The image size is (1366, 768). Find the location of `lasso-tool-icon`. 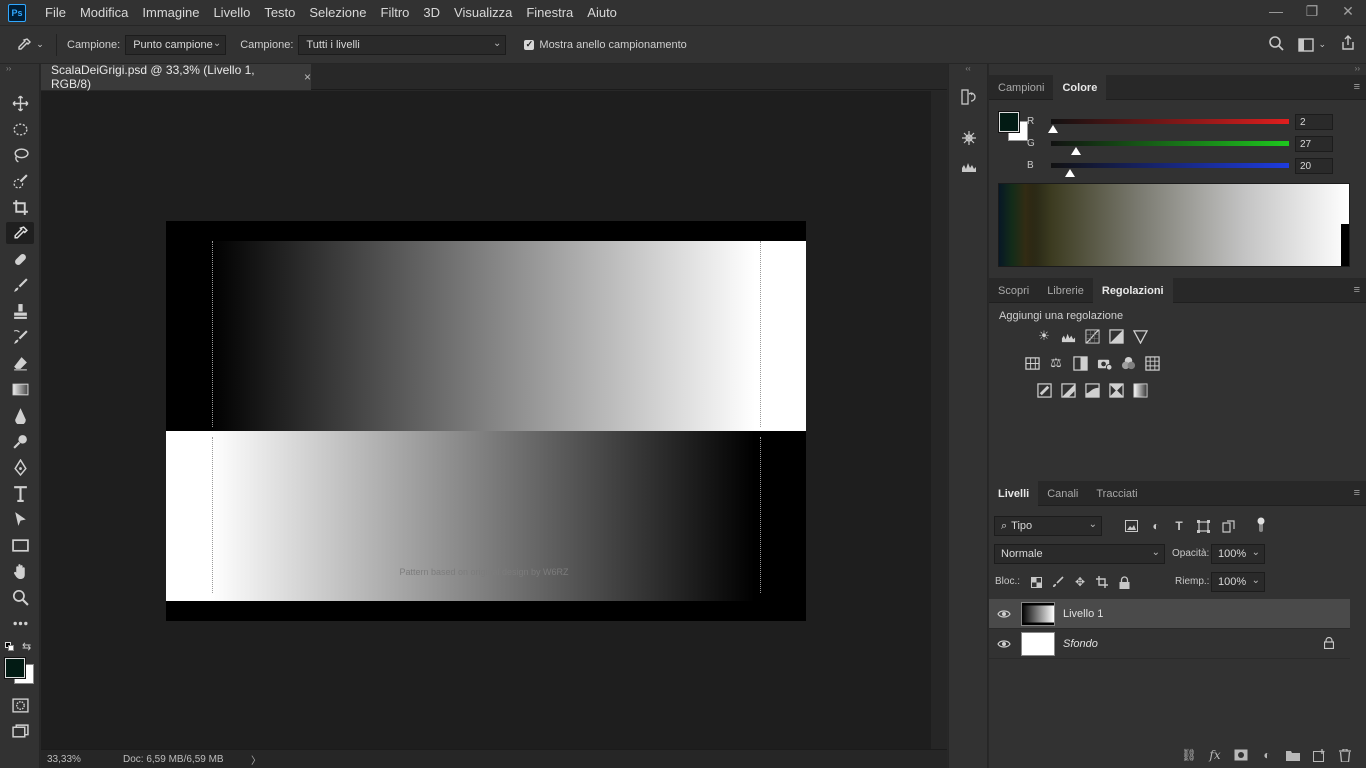

lasso-tool-icon is located at coordinates (20, 155).